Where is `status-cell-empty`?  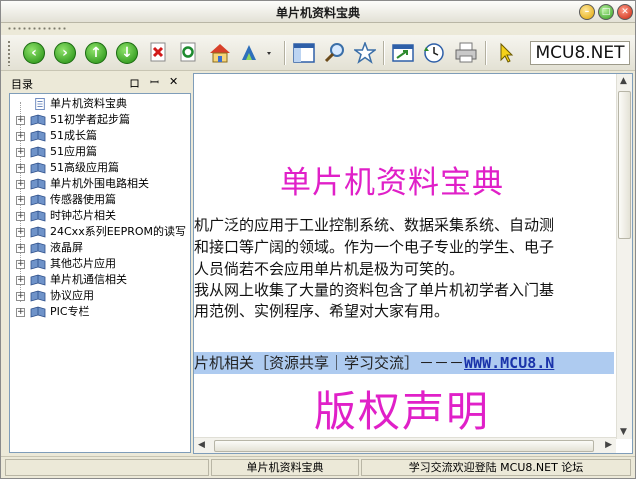
status-cell-empty is located at coordinates (107, 467).